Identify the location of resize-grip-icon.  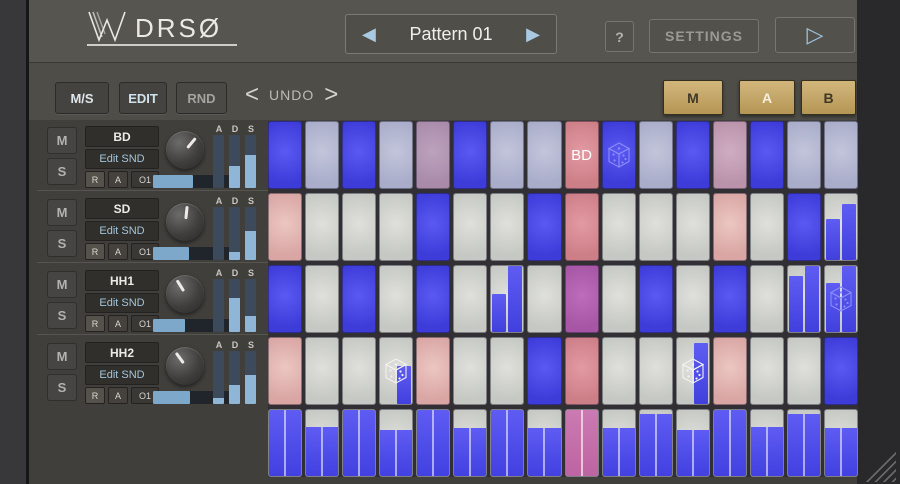
(878, 465).